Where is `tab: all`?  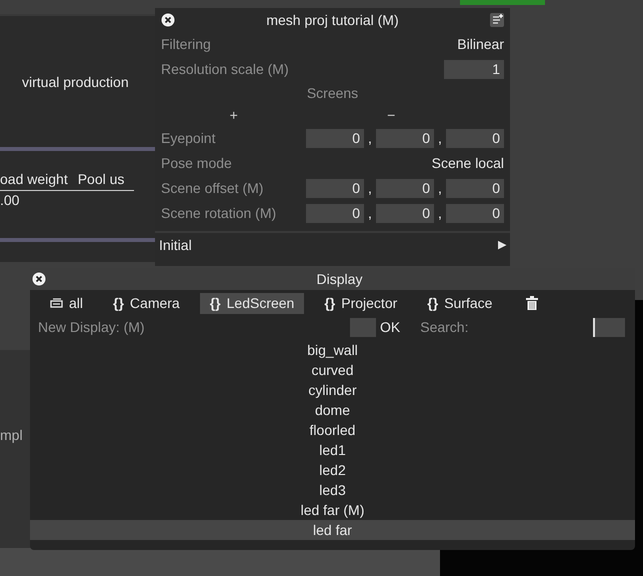 tab: all is located at coordinates (67, 303).